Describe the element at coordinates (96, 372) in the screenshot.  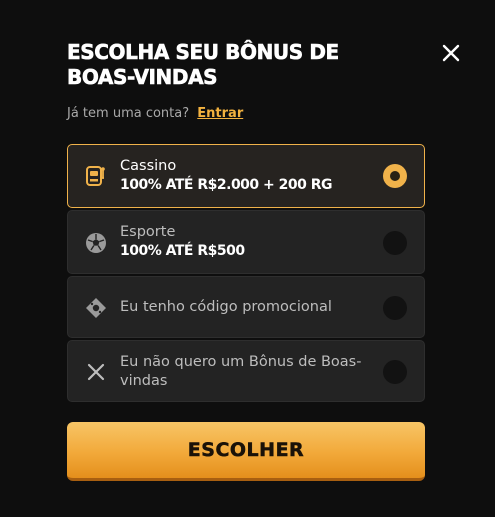
I see `x-icon` at that location.